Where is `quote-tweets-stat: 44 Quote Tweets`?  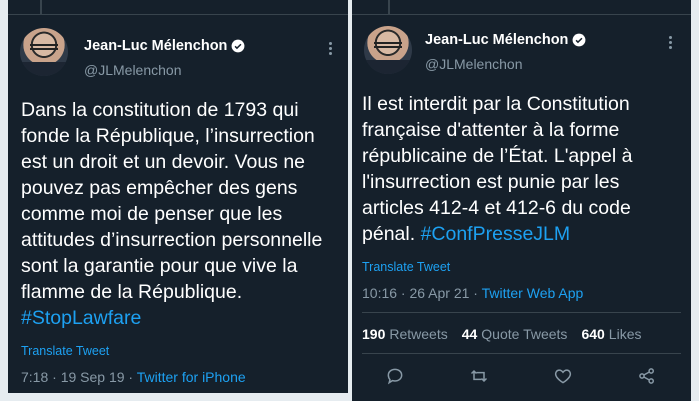 quote-tweets-stat: 44 Quote Tweets is located at coordinates (515, 334).